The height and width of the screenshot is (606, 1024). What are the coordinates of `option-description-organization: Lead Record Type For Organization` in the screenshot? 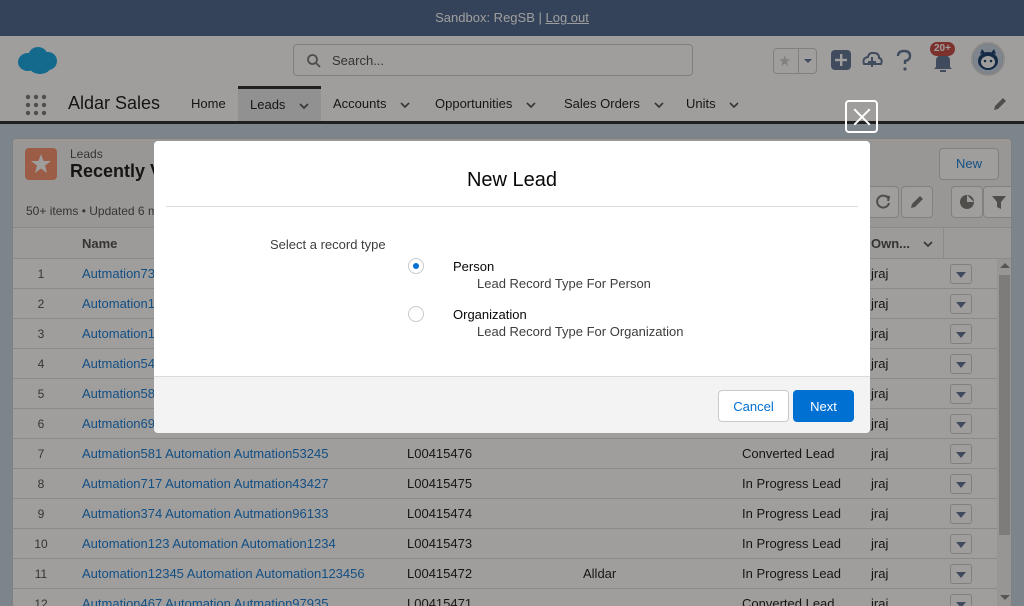 It's located at (580, 331).